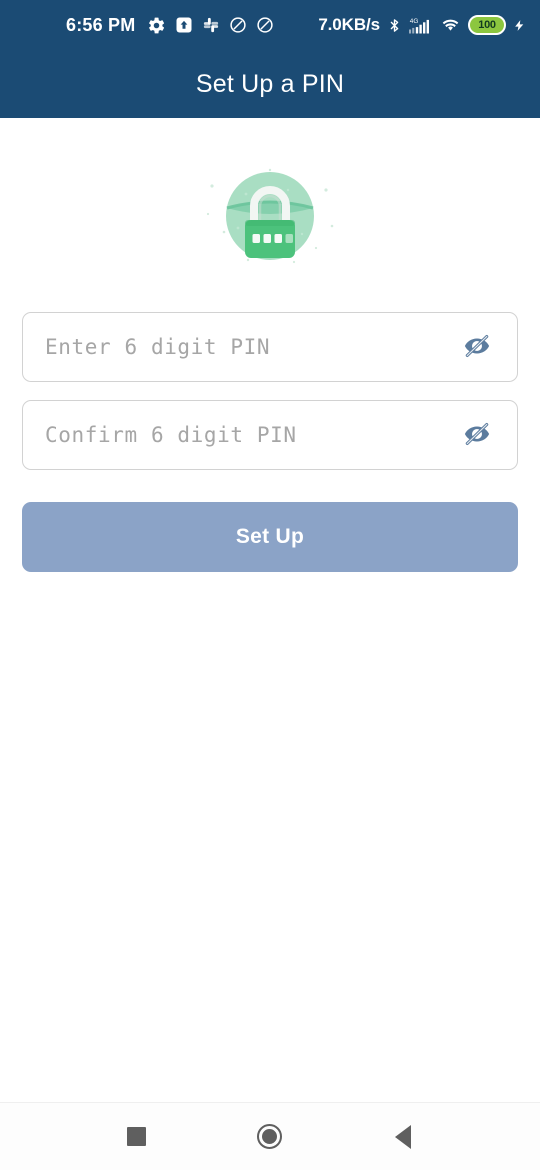 This screenshot has width=540, height=1170. I want to click on charging-bolt-icon, so click(519, 25).